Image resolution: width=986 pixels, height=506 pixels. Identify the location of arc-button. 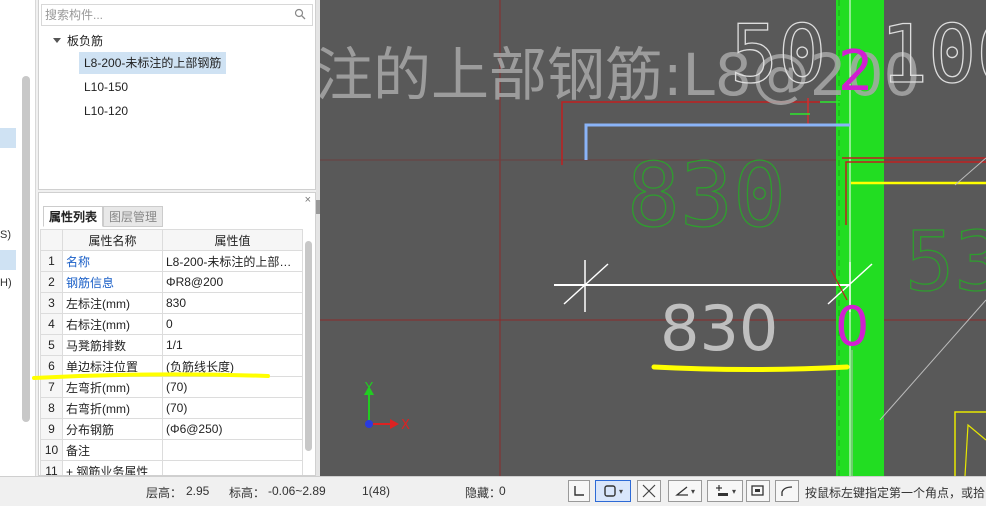
(787, 491).